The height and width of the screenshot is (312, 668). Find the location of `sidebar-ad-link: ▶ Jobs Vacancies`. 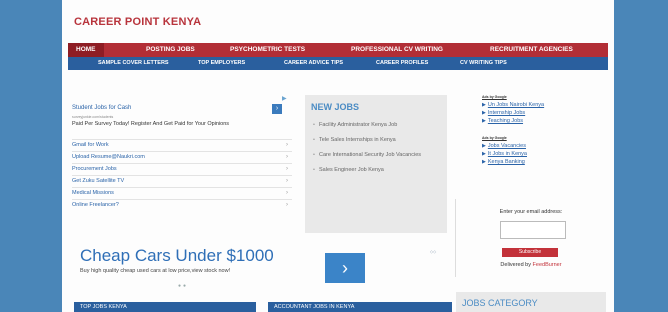

sidebar-ad-link: ▶ Jobs Vacancies is located at coordinates (542, 146).